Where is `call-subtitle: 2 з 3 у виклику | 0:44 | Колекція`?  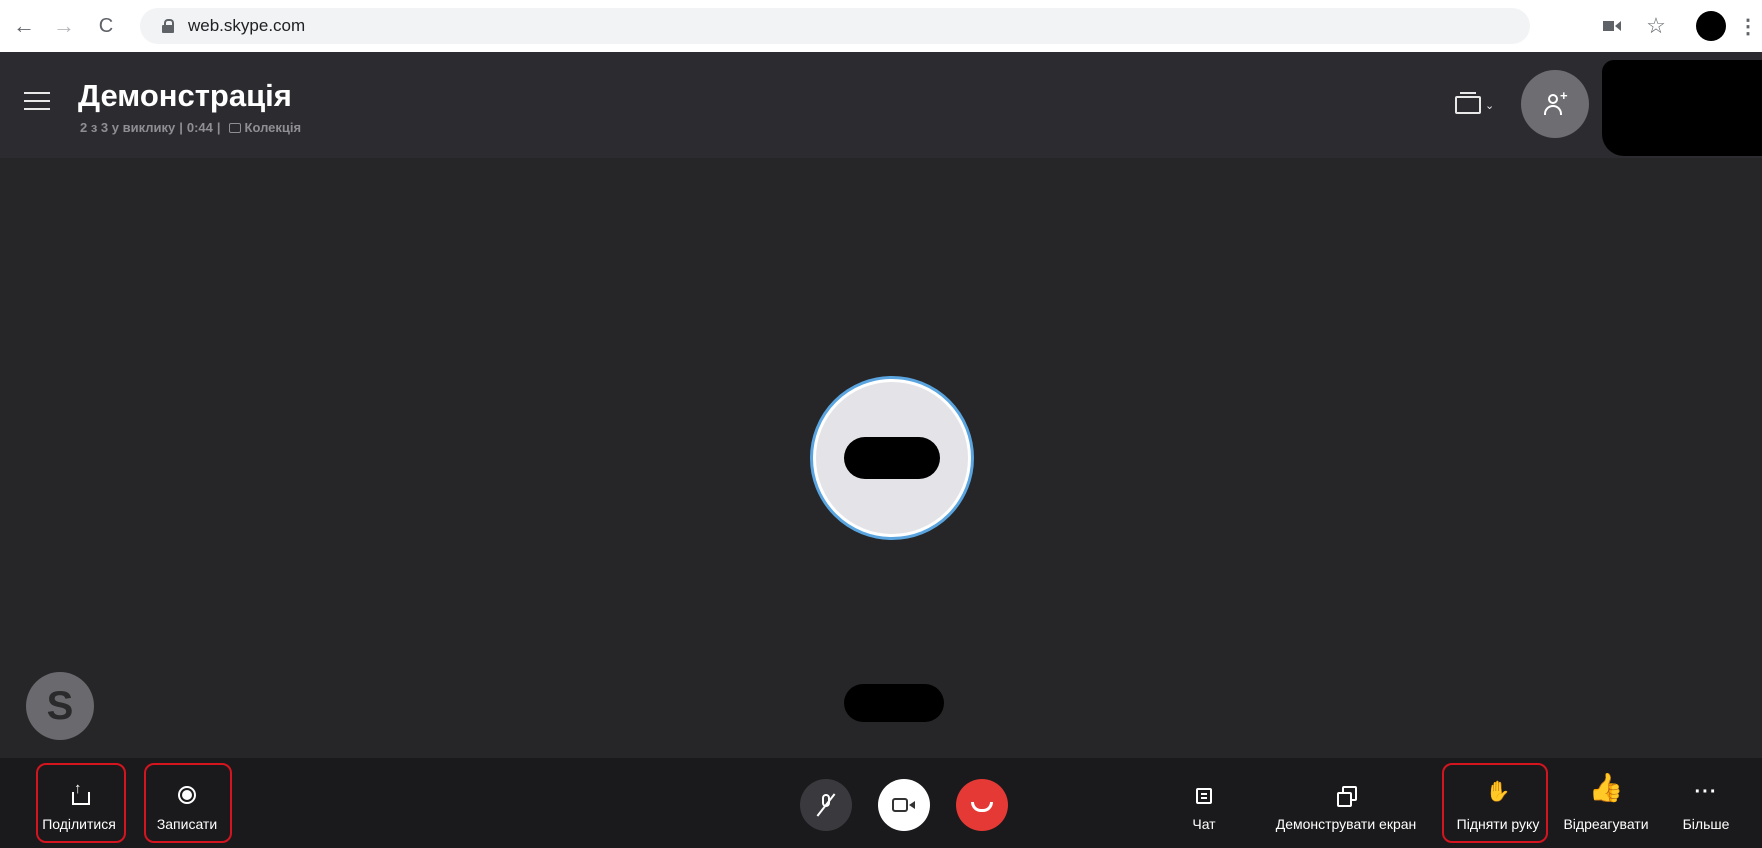
call-subtitle: 2 з 3 у виклику | 0:44 | Колекція is located at coordinates (190, 127).